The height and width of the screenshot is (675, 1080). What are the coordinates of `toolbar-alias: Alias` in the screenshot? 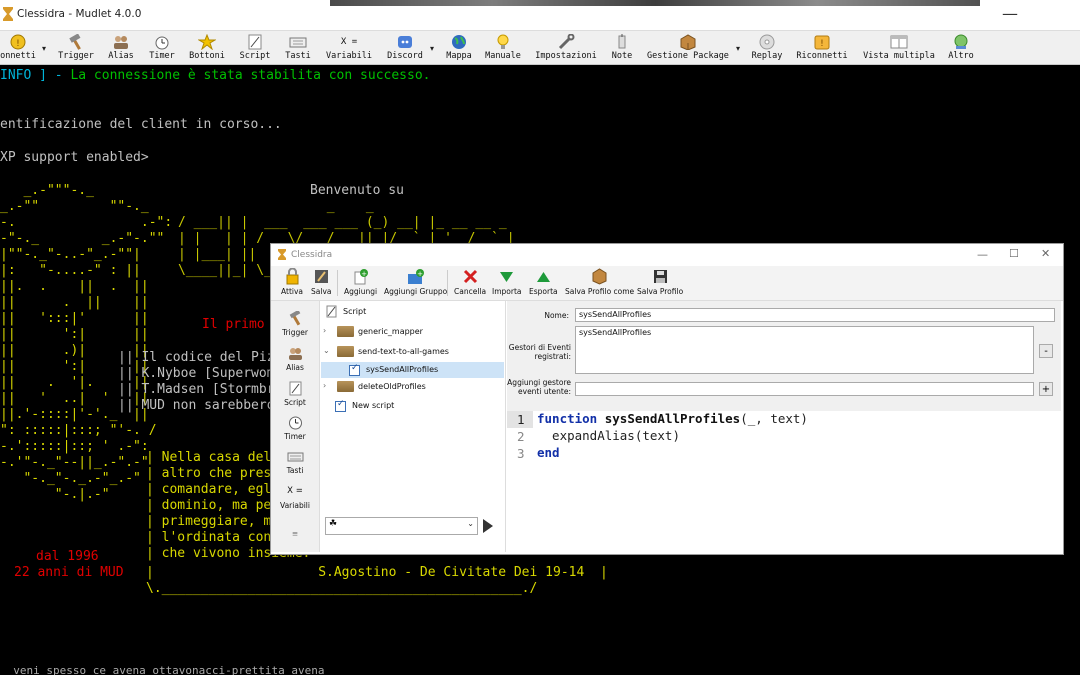 It's located at (121, 47).